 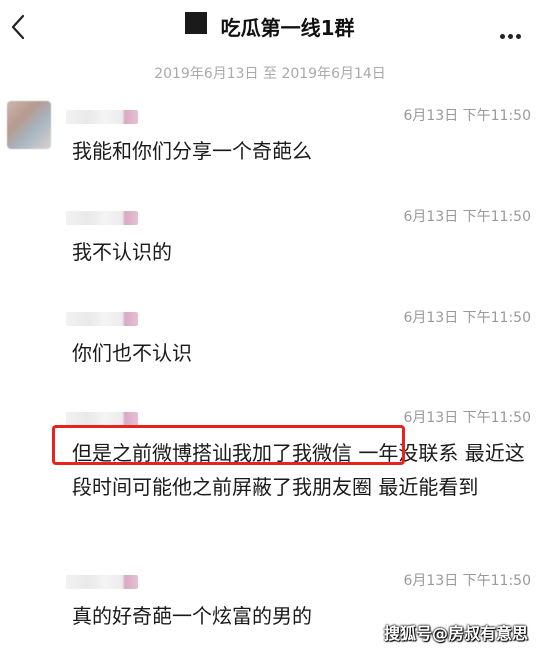 What do you see at coordinates (29, 125) in the screenshot?
I see `sender-avatar` at bounding box center [29, 125].